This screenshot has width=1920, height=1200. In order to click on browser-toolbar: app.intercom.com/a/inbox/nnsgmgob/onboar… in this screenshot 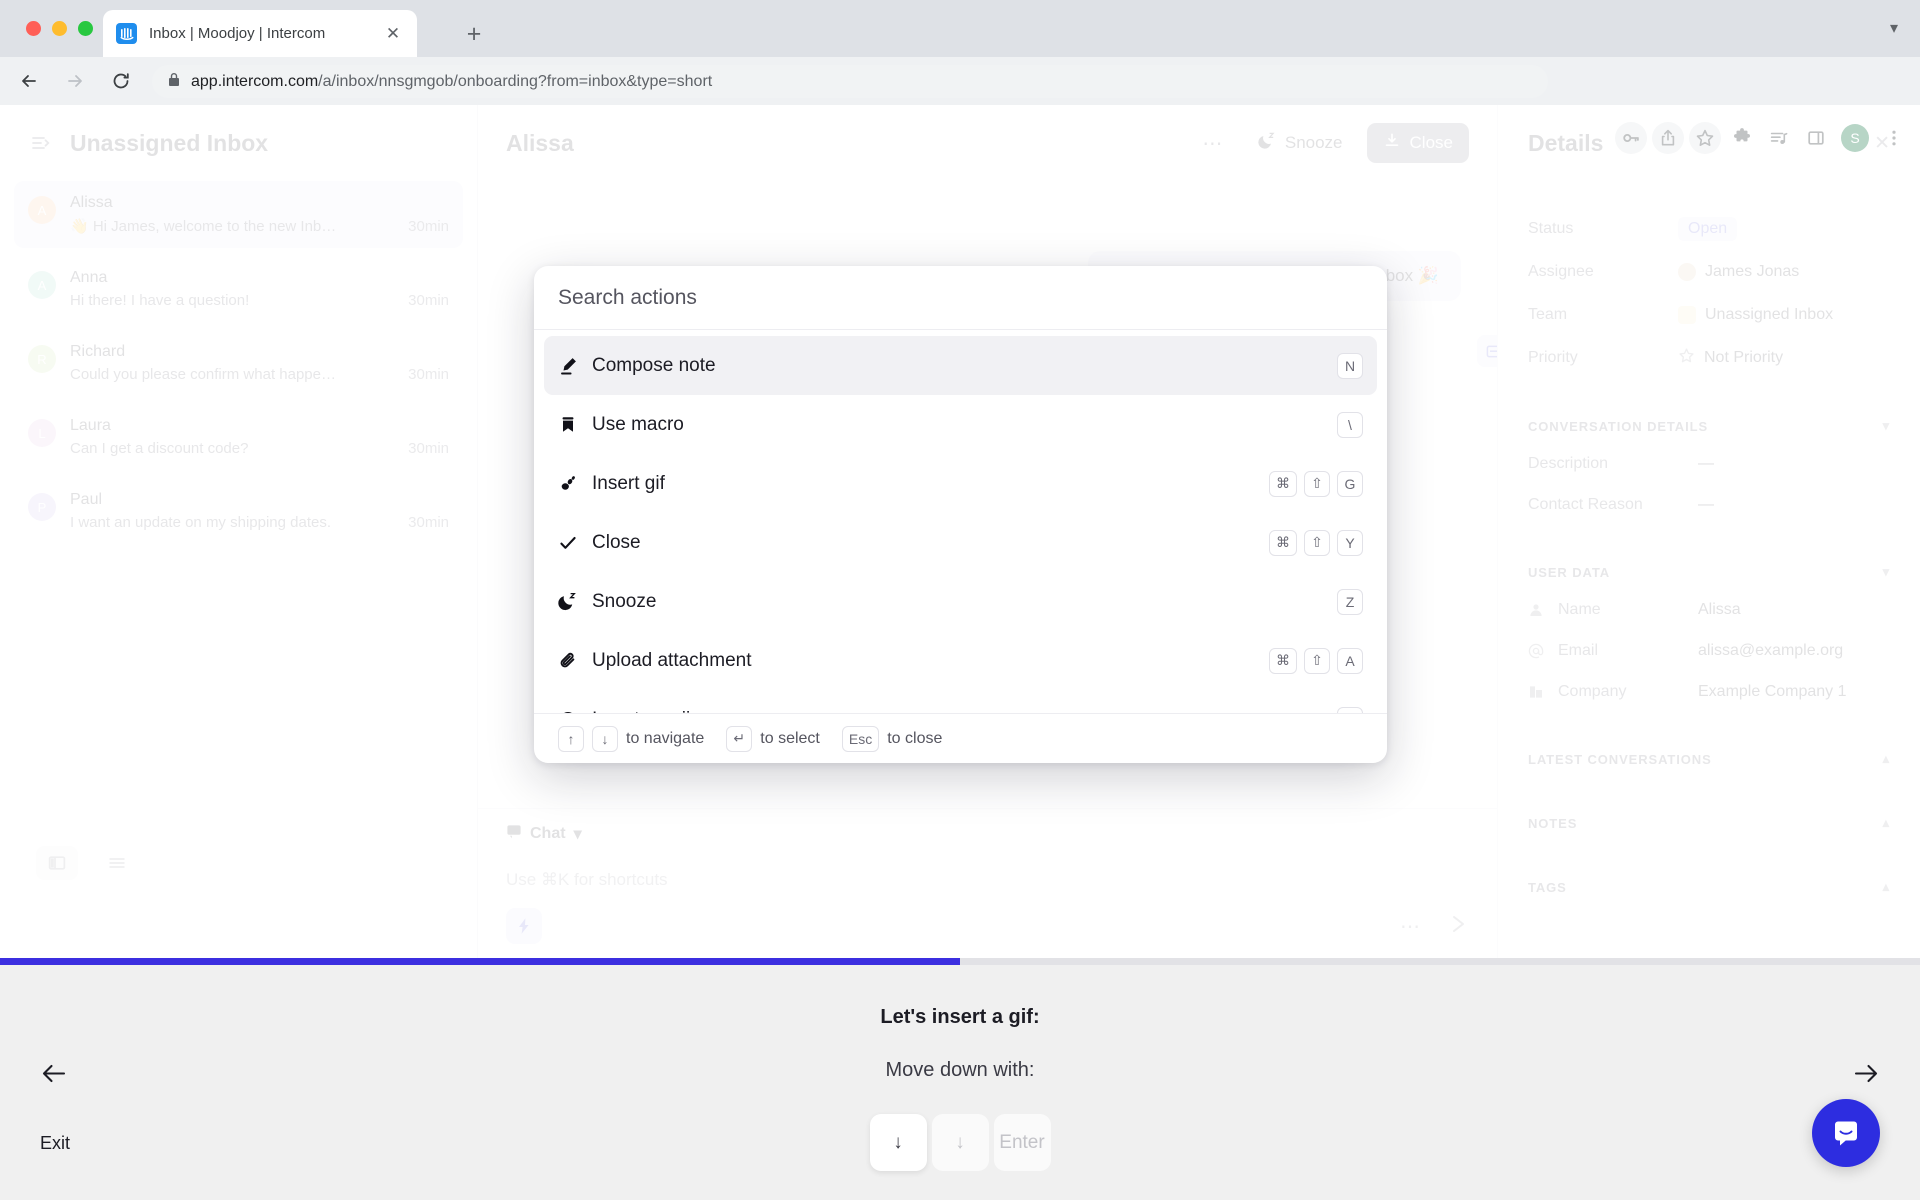, I will do `click(960, 105)`.